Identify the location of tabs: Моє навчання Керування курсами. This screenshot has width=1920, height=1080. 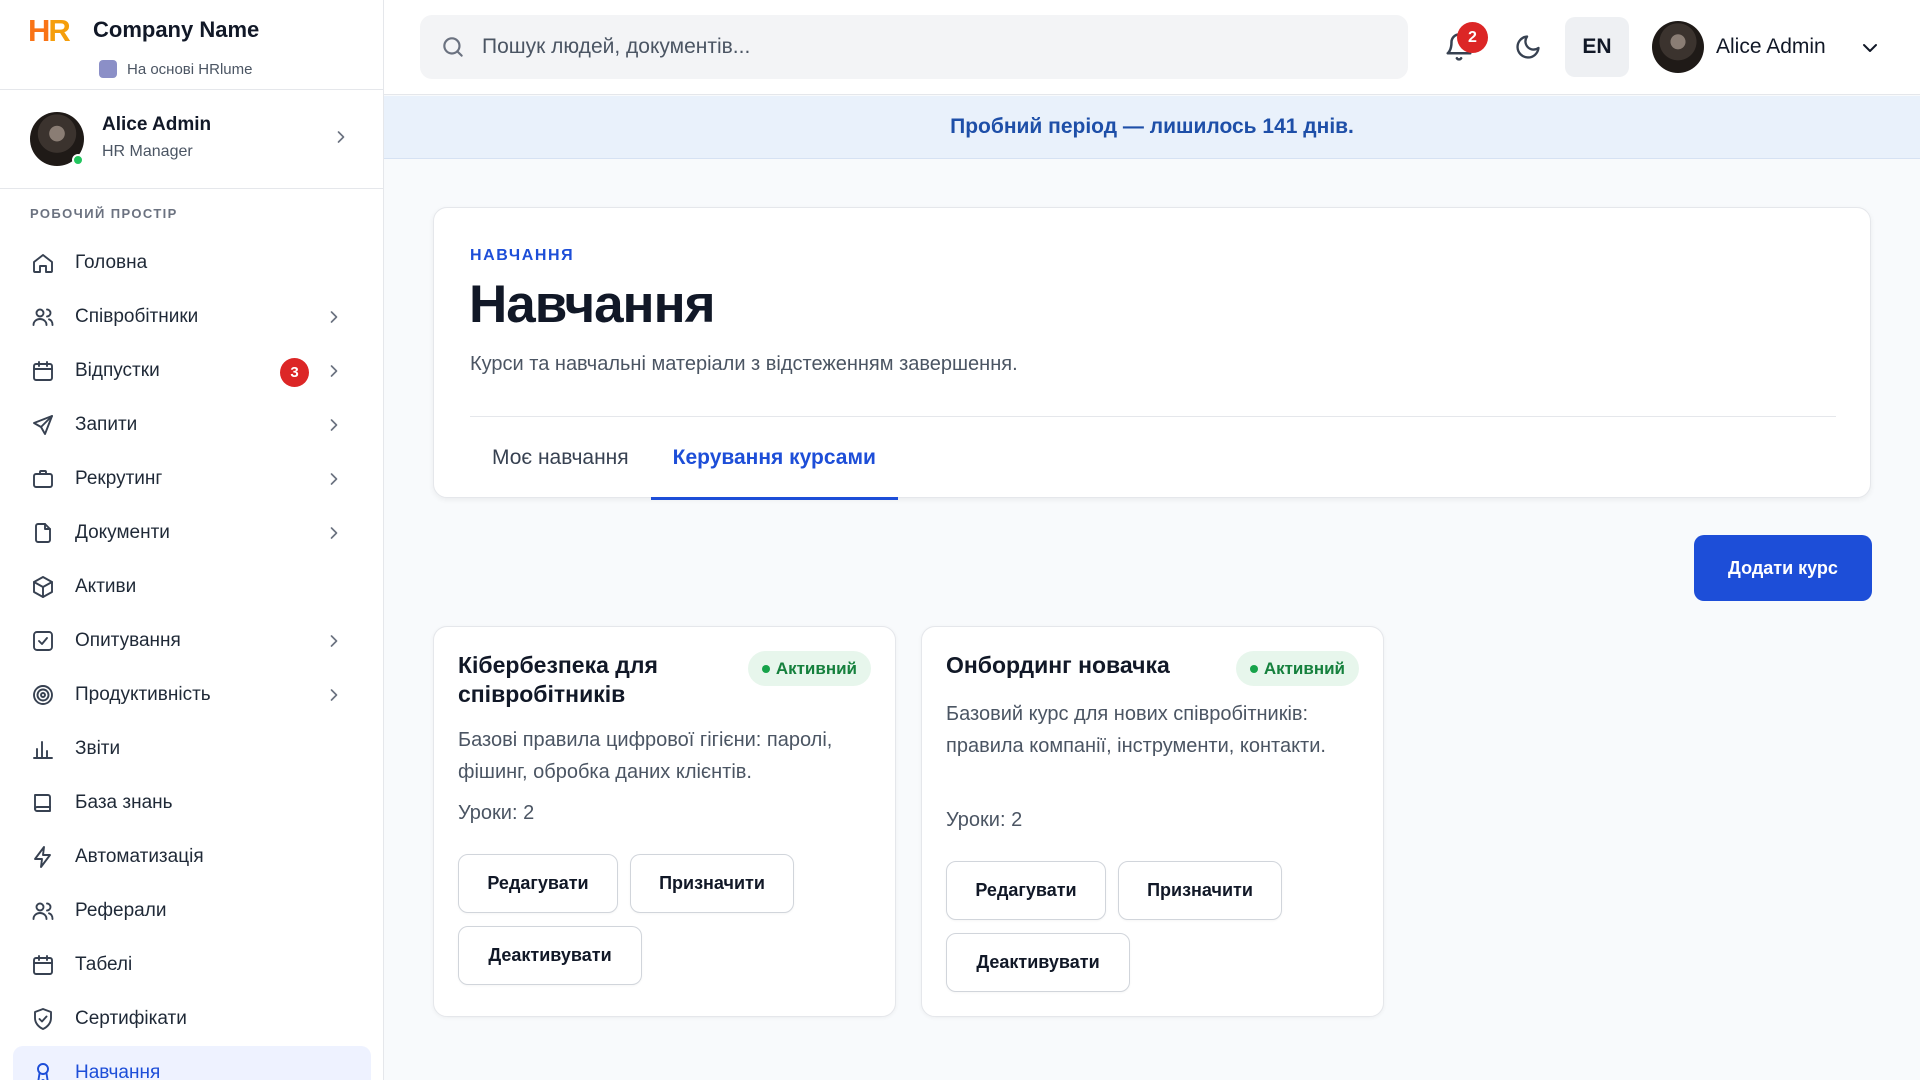
(684, 458).